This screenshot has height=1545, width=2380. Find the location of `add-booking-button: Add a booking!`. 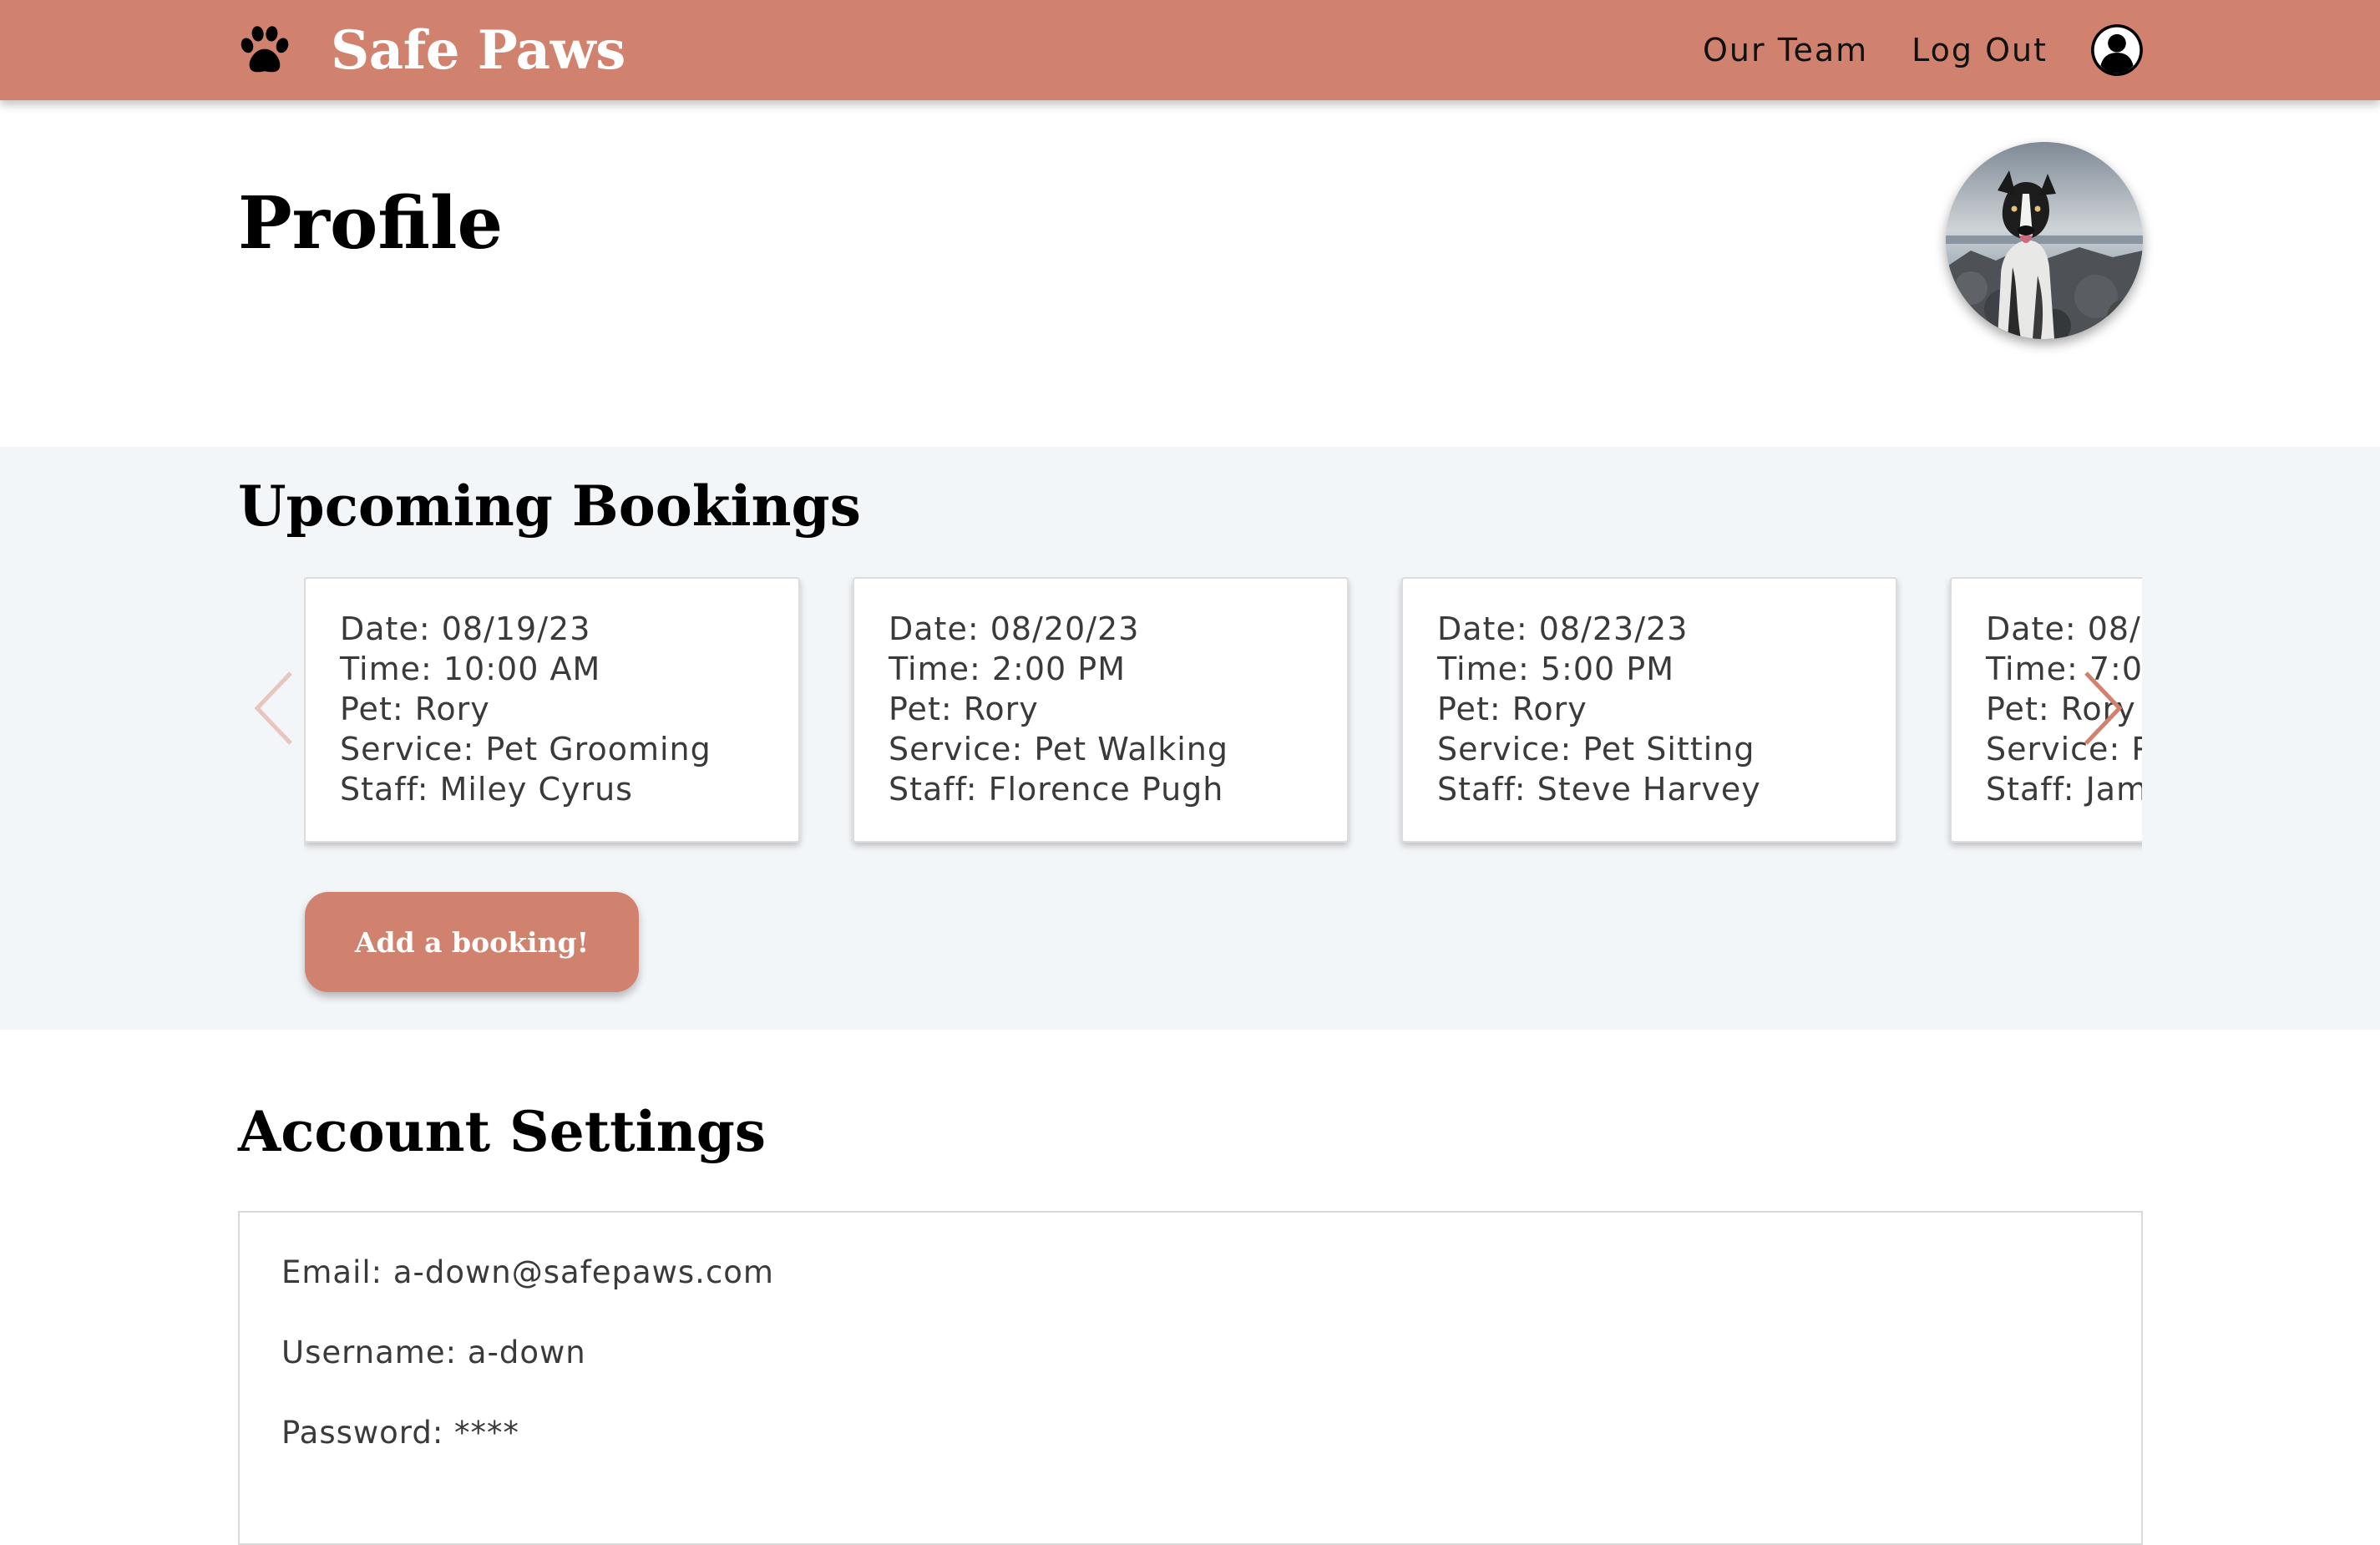

add-booking-button: Add a booking! is located at coordinates (472, 942).